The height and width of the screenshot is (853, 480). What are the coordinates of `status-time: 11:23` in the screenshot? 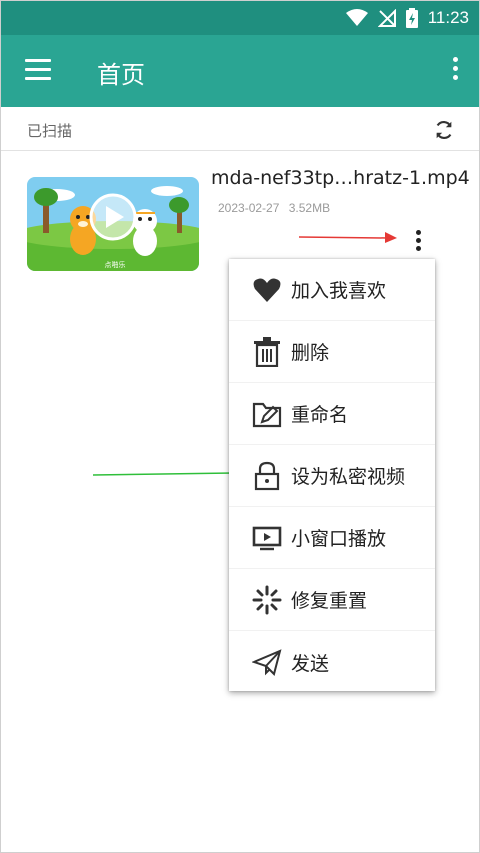 It's located at (448, 17).